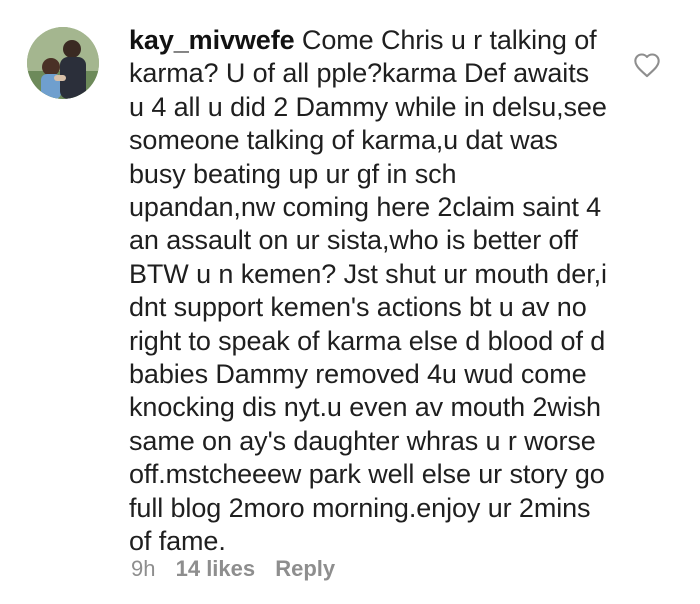  I want to click on comment-meta: 9h 14 likes Reply, so click(240, 569).